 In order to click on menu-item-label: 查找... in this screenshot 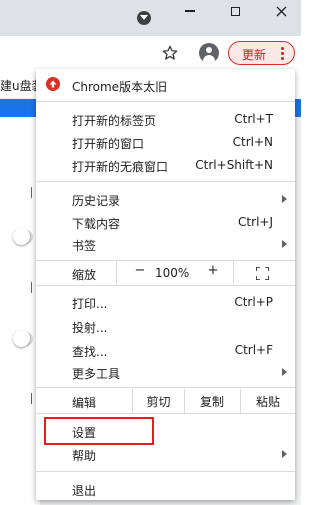, I will do `click(90, 352)`.